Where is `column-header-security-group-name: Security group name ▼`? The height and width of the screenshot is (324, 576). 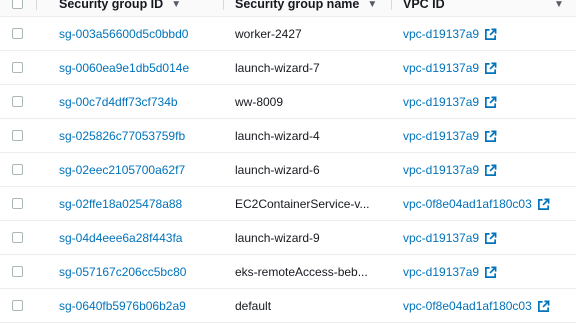
column-header-security-group-name: Security group name ▼ is located at coordinates (306, 8).